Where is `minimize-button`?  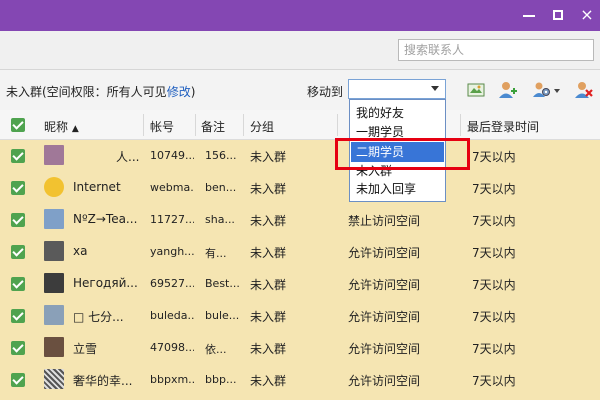
minimize-button is located at coordinates (529, 15).